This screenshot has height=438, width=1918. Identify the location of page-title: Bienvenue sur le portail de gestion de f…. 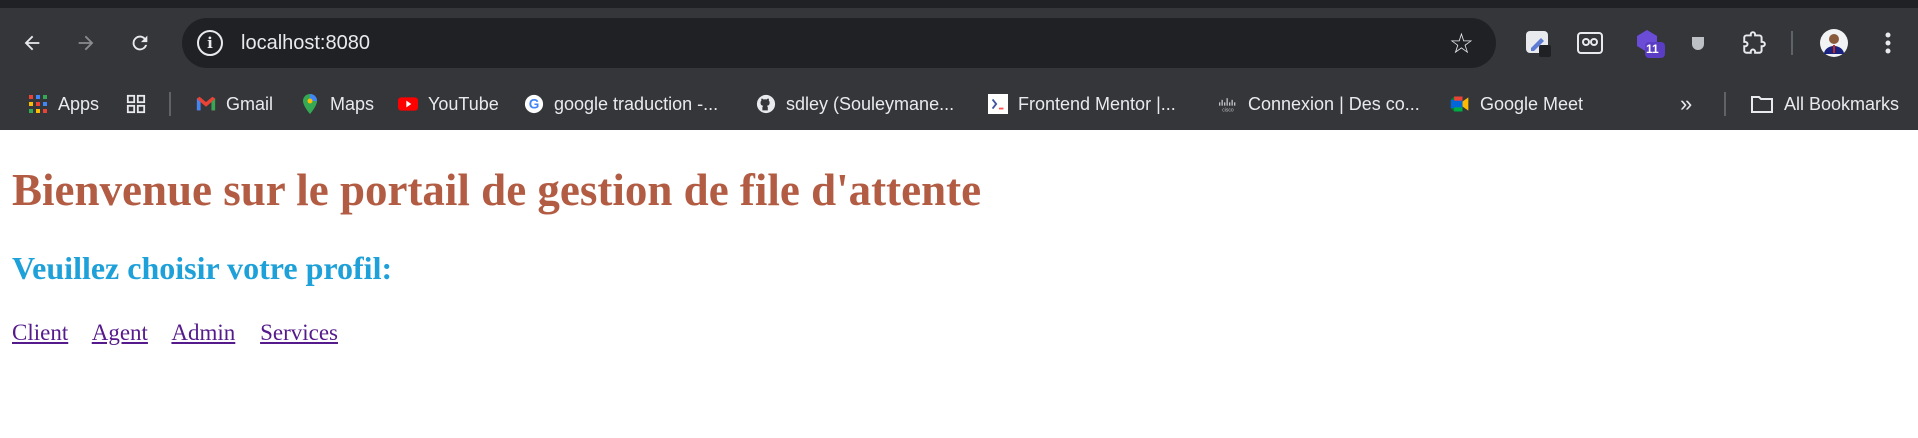
(497, 190).